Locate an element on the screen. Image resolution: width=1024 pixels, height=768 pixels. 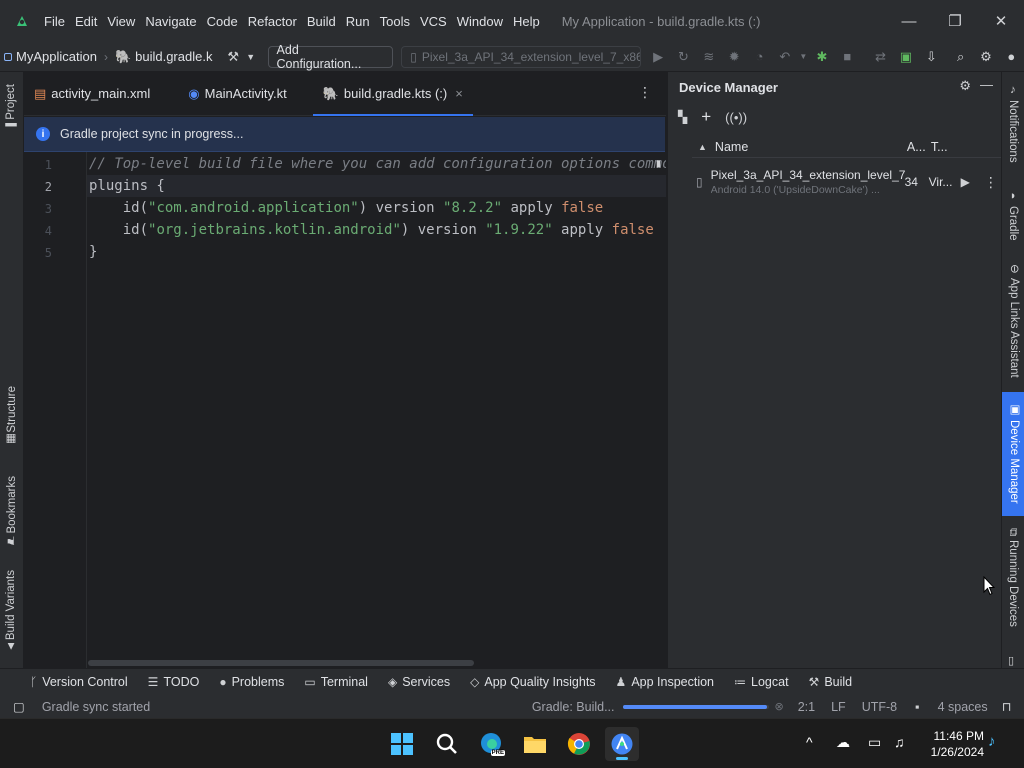
minimize-button: — is located at coordinates (909, 21).